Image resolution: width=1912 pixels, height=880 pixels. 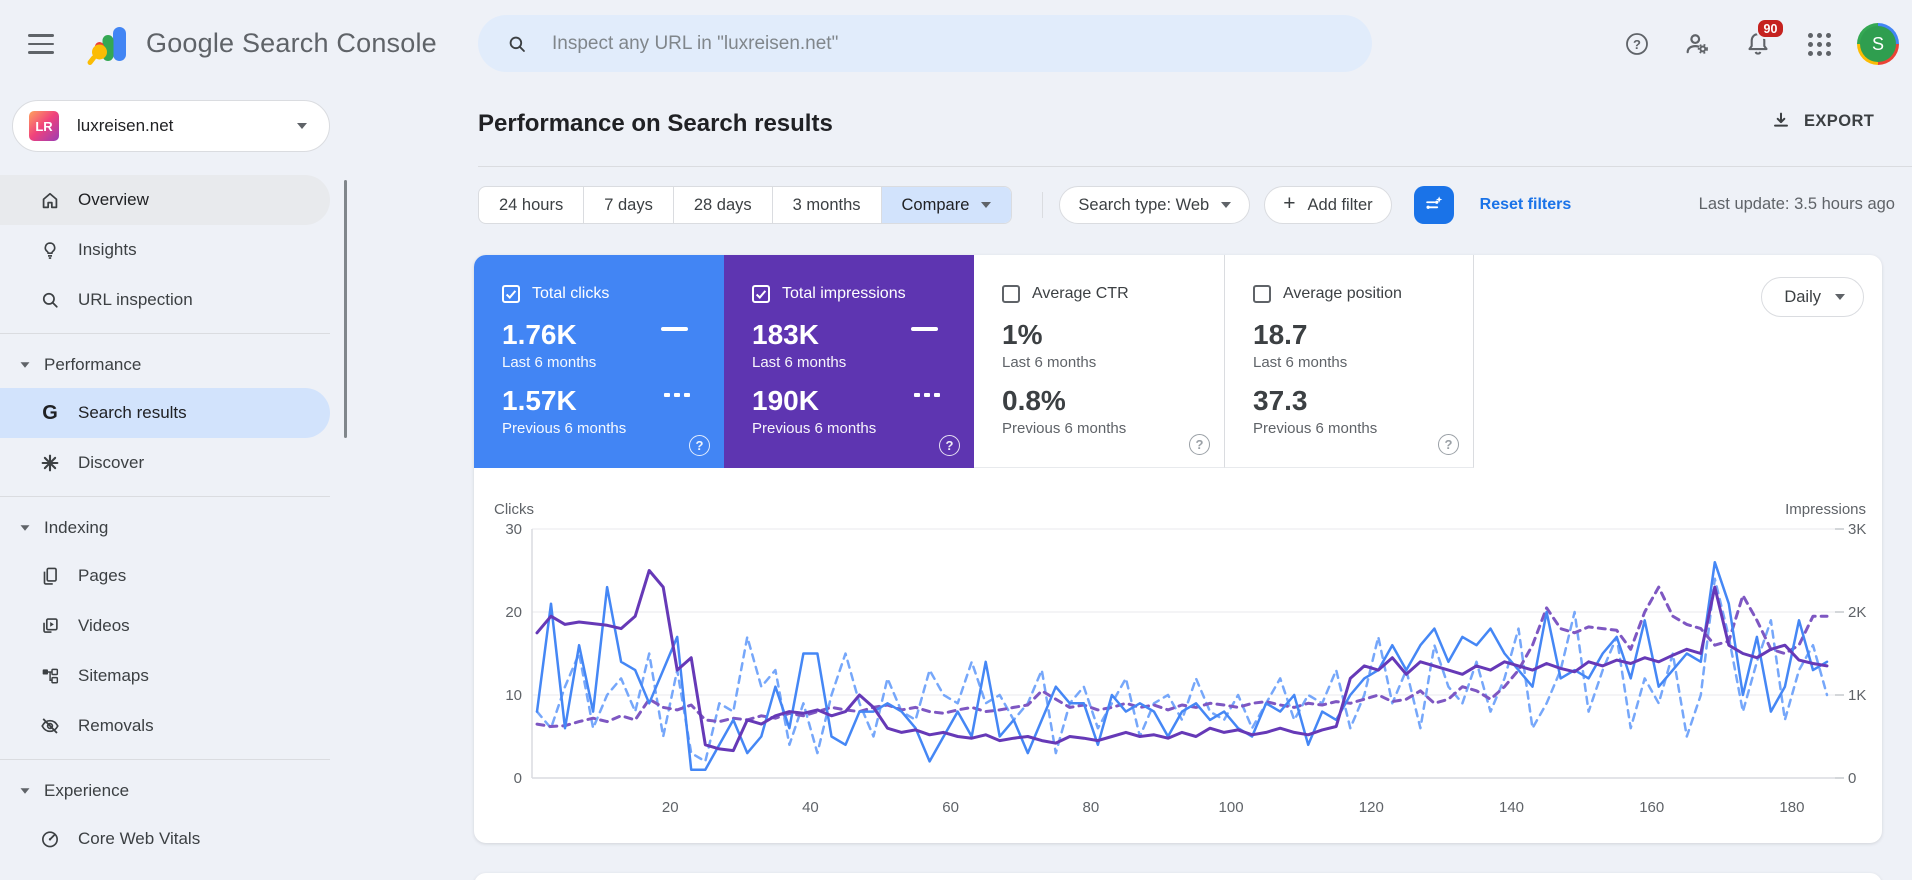 I want to click on checkbox-total-impressions, so click(x=761, y=294).